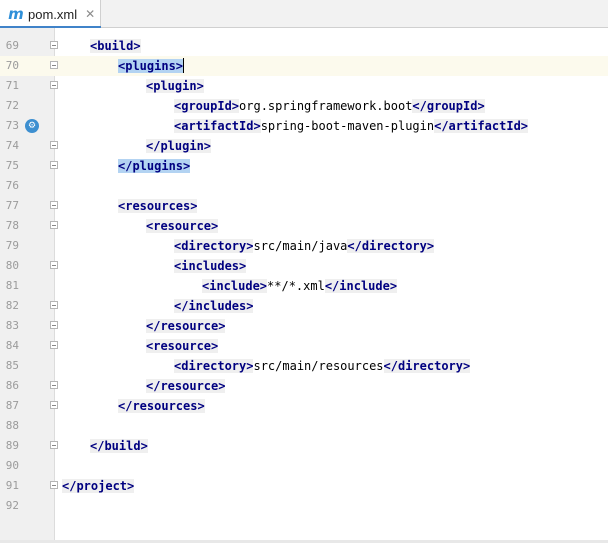  Describe the element at coordinates (12, 205) in the screenshot. I see `line-number: 77` at that location.